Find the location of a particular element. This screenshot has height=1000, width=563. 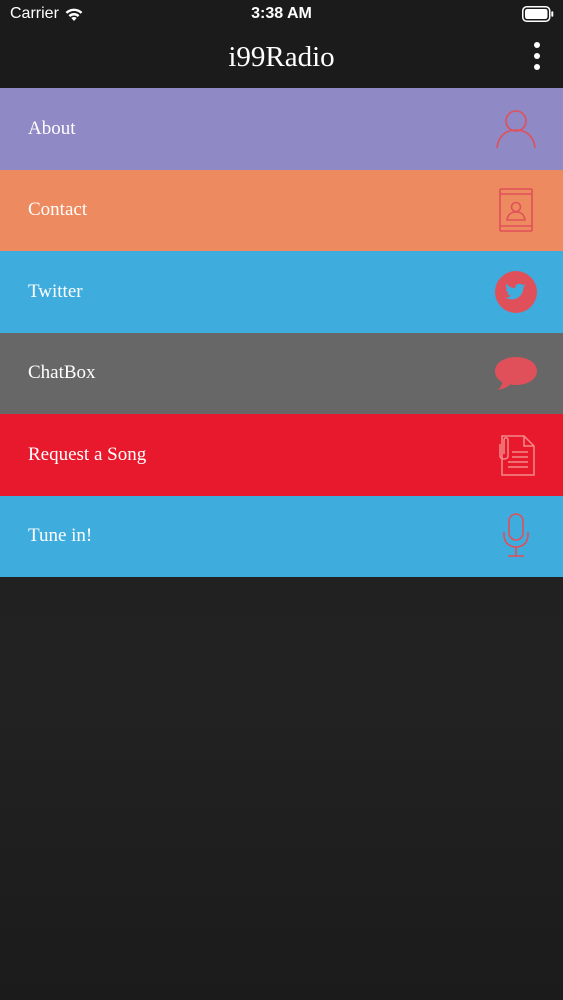

menu-item-label: ChatBox is located at coordinates (62, 373).